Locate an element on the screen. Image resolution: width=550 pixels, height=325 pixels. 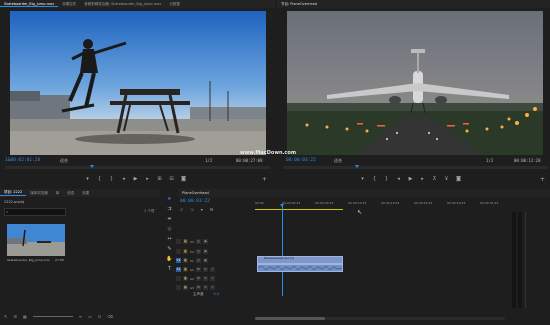
lift-icon: ⊼ is located at coordinates (434, 179).